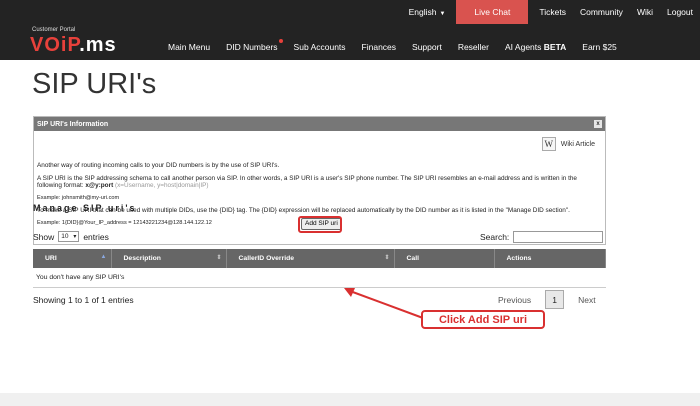 Image resolution: width=700 pixels, height=406 pixels. What do you see at coordinates (577, 144) in the screenshot?
I see `wiki-article-label: Wiki Article` at bounding box center [577, 144].